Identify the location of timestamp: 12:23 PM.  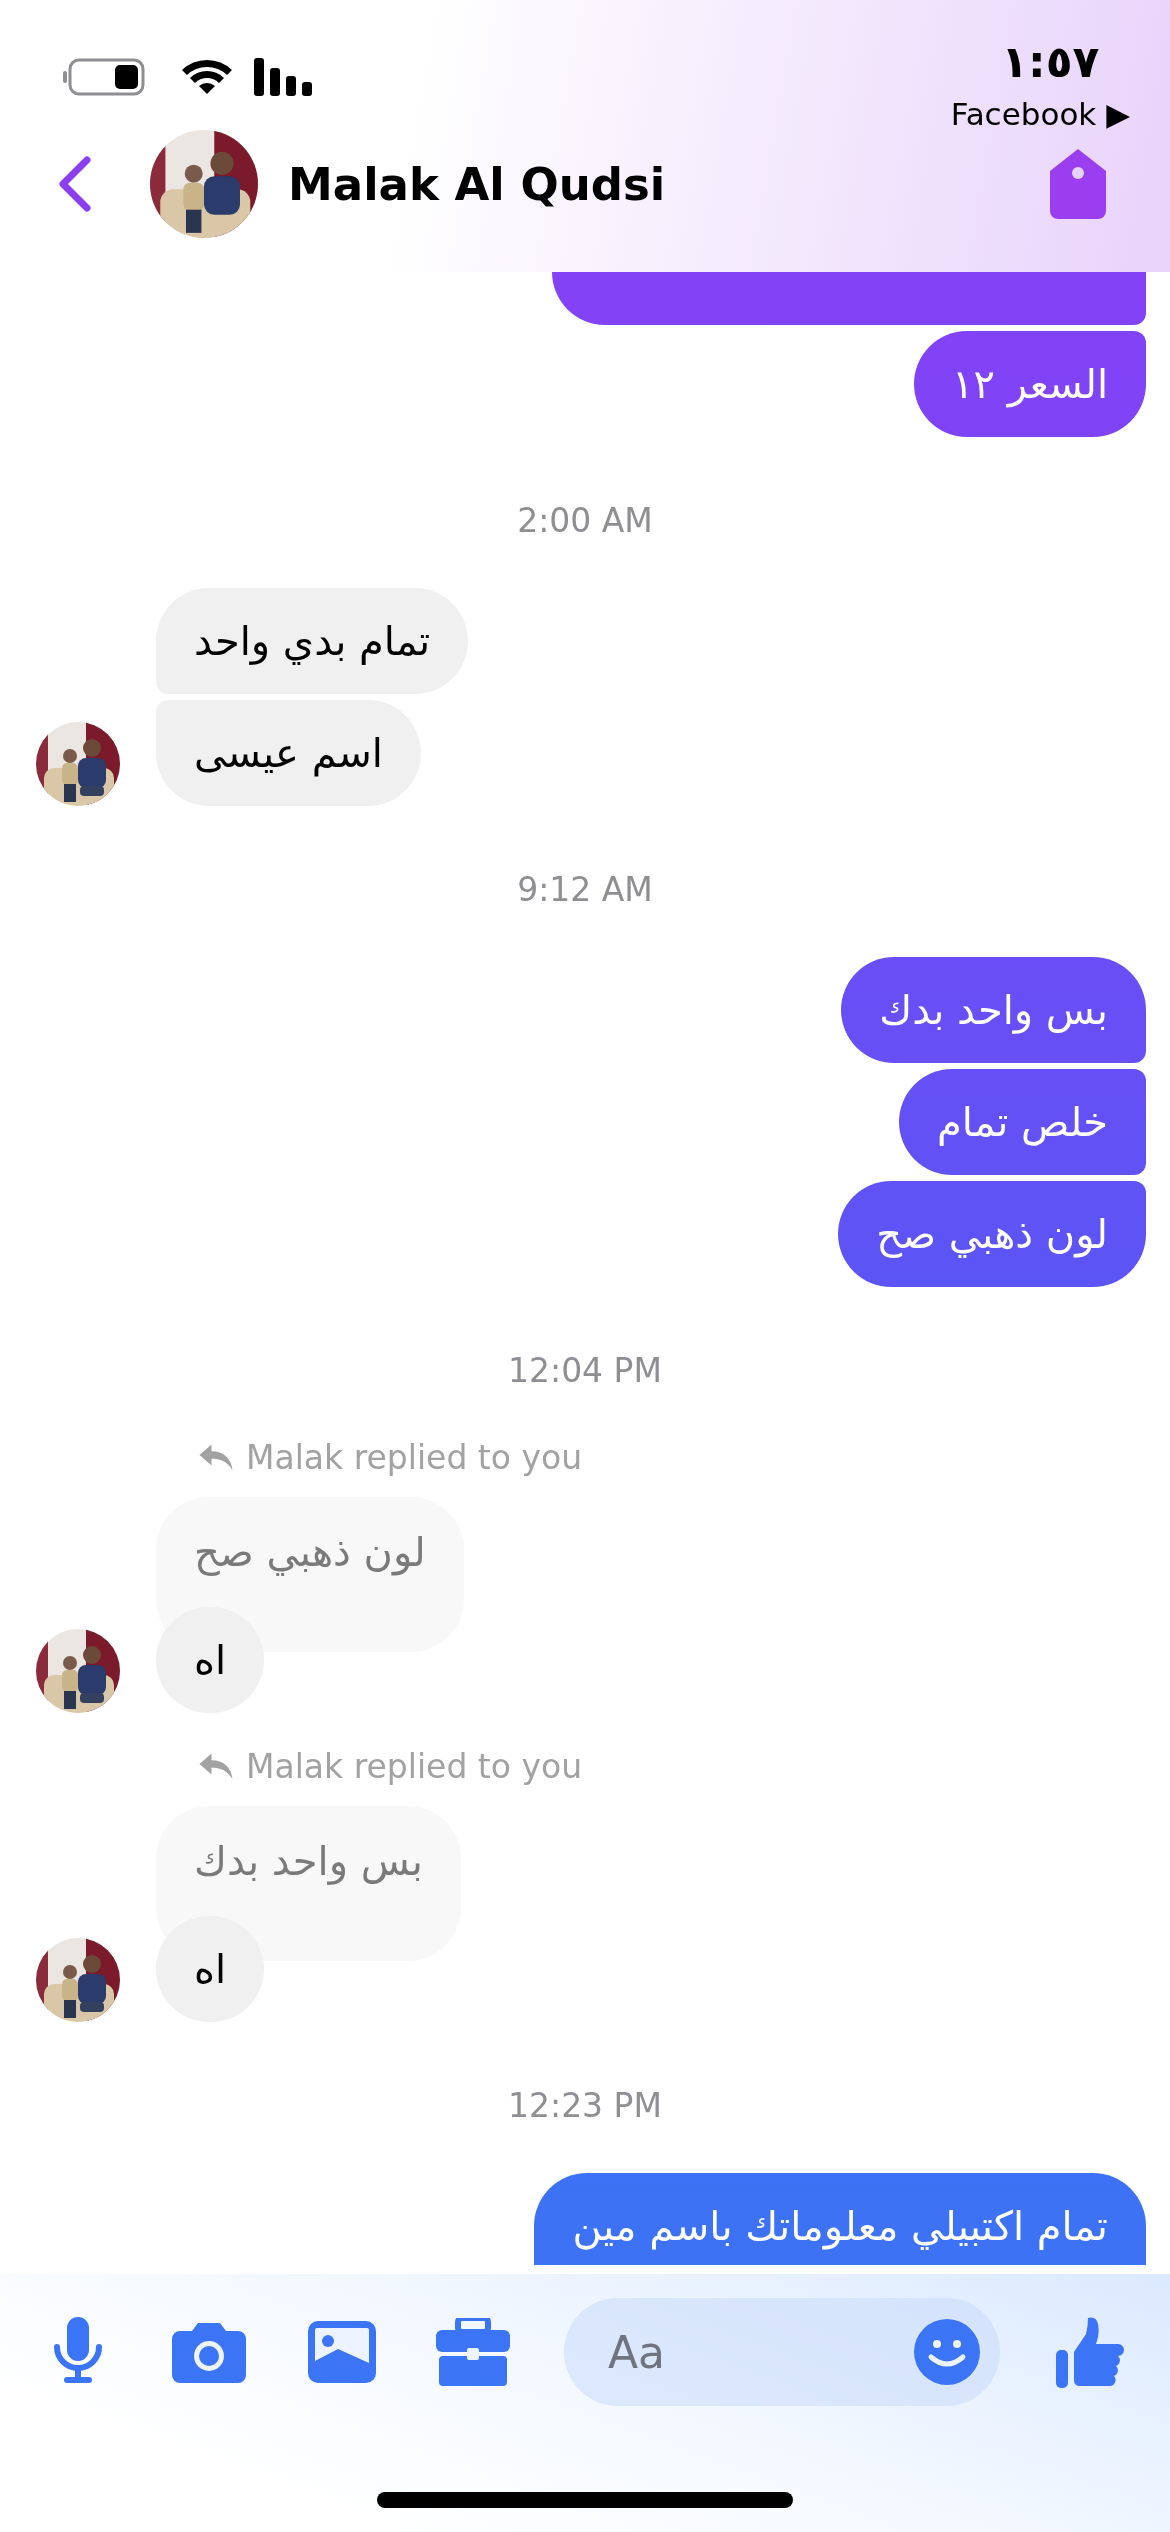
(585, 2106).